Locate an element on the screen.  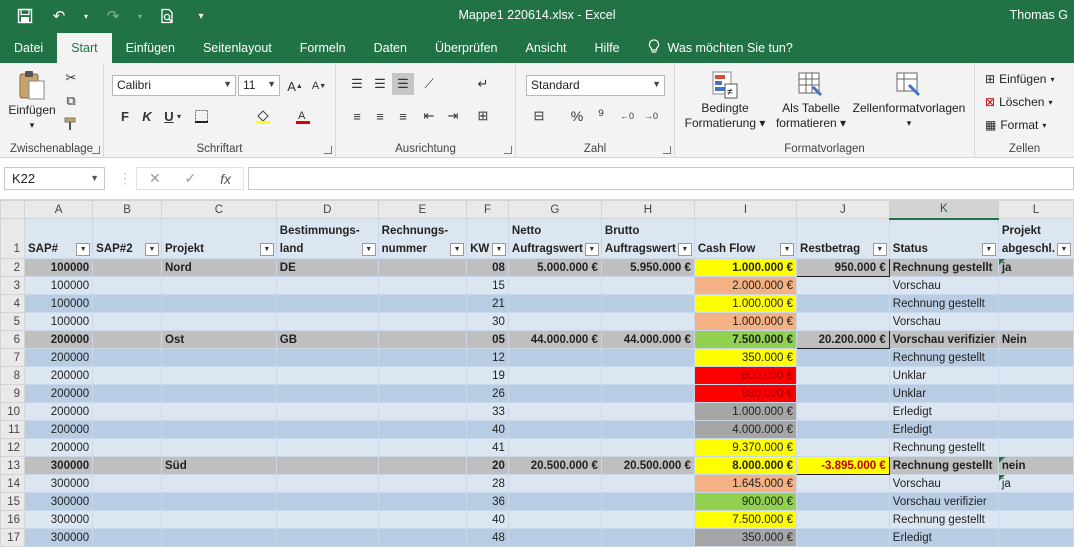
copy-icon: ⧉ is located at coordinates (71, 101).